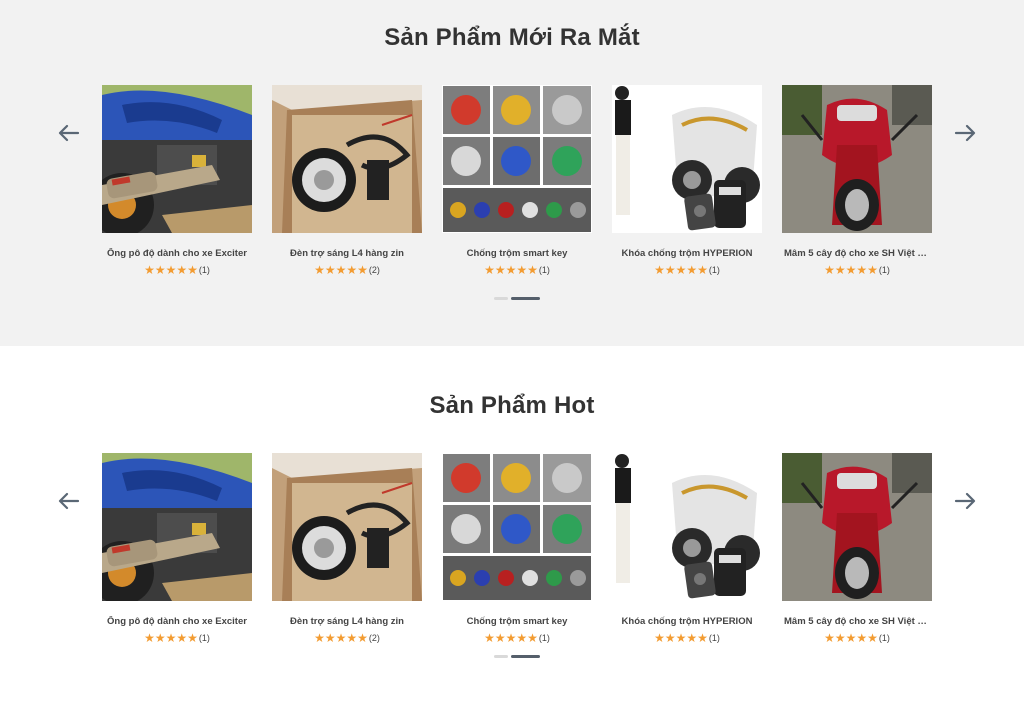 The width and height of the screenshot is (1024, 704). I want to click on section-title: Sản Phẩm Hot, so click(512, 405).